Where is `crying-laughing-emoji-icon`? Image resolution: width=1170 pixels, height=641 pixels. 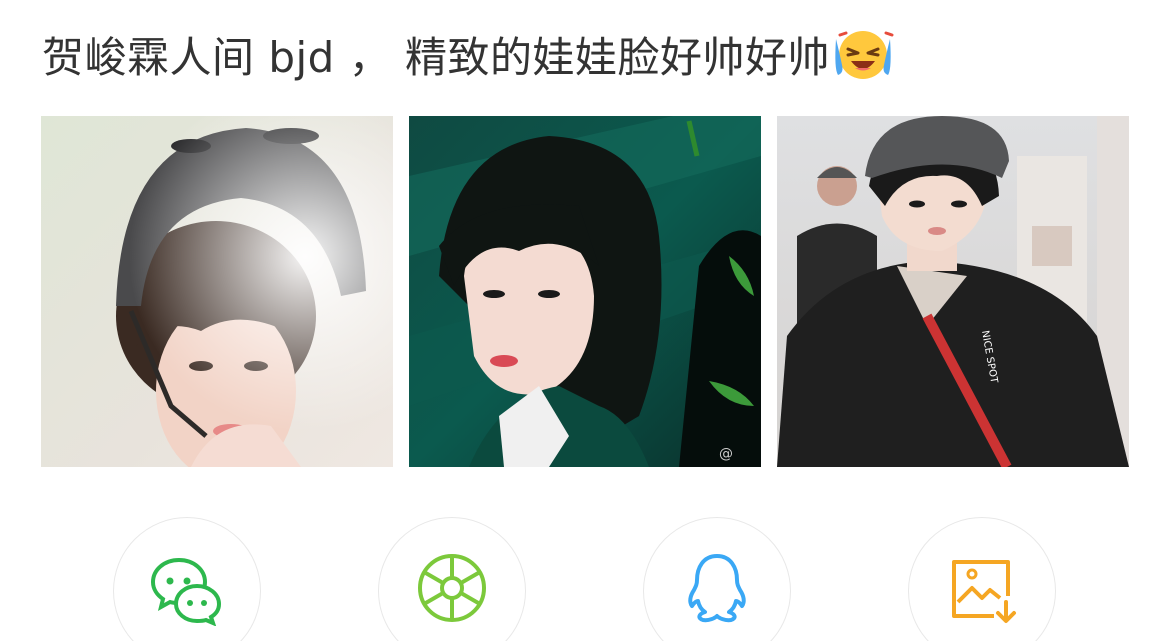 crying-laughing-emoji-icon is located at coordinates (863, 54).